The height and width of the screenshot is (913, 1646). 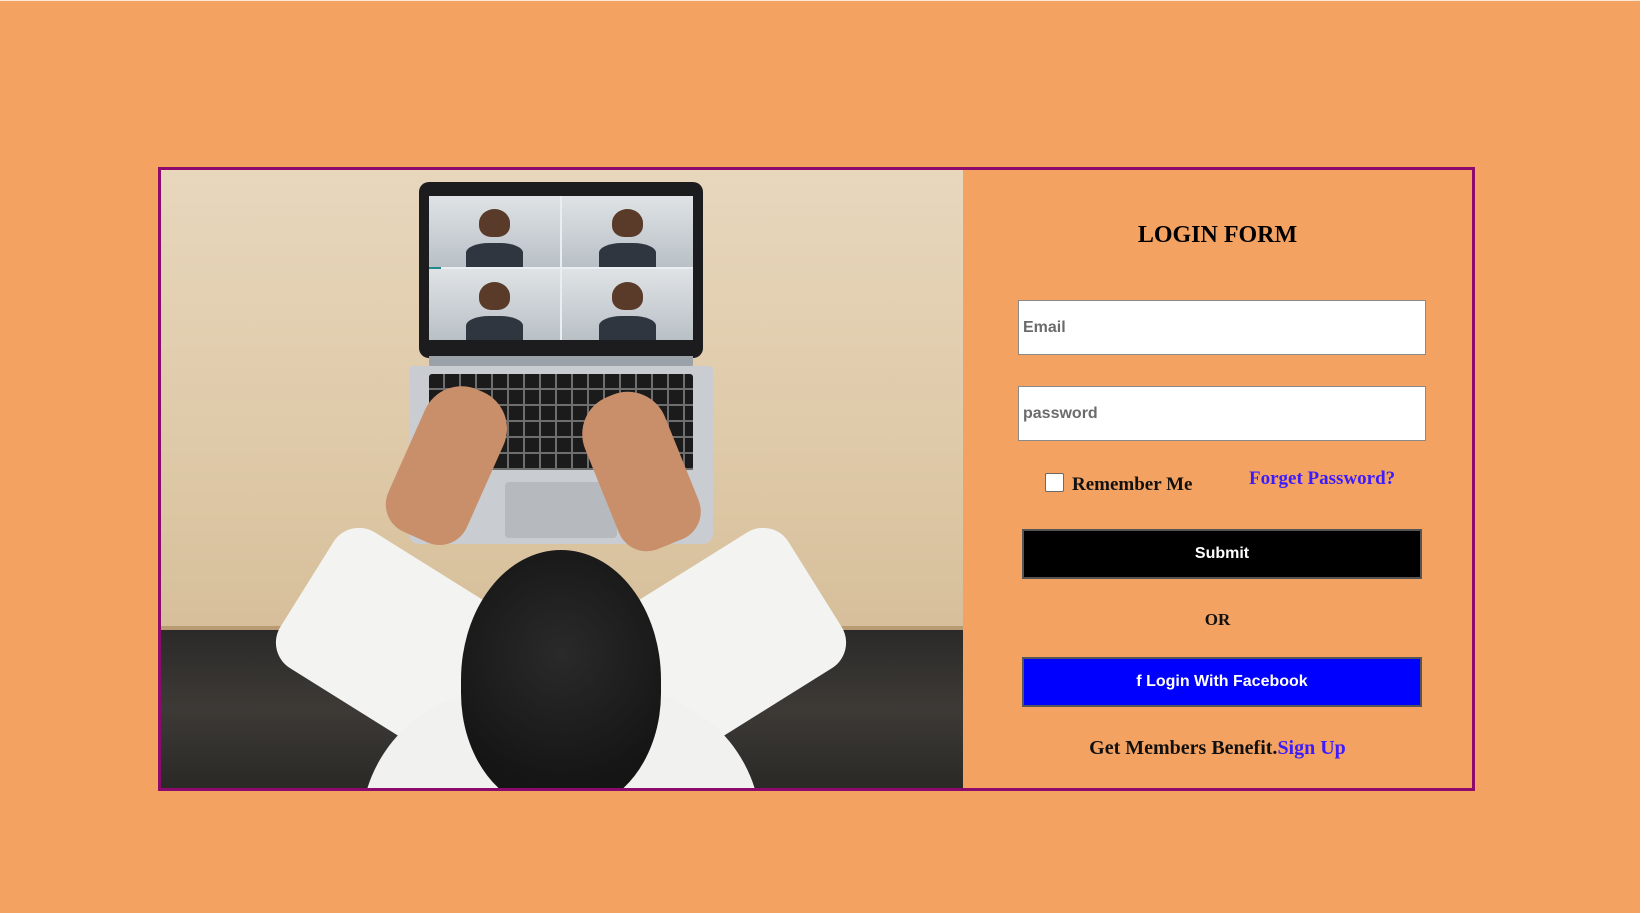 What do you see at coordinates (1222, 327) in the screenshot?
I see `email-input` at bounding box center [1222, 327].